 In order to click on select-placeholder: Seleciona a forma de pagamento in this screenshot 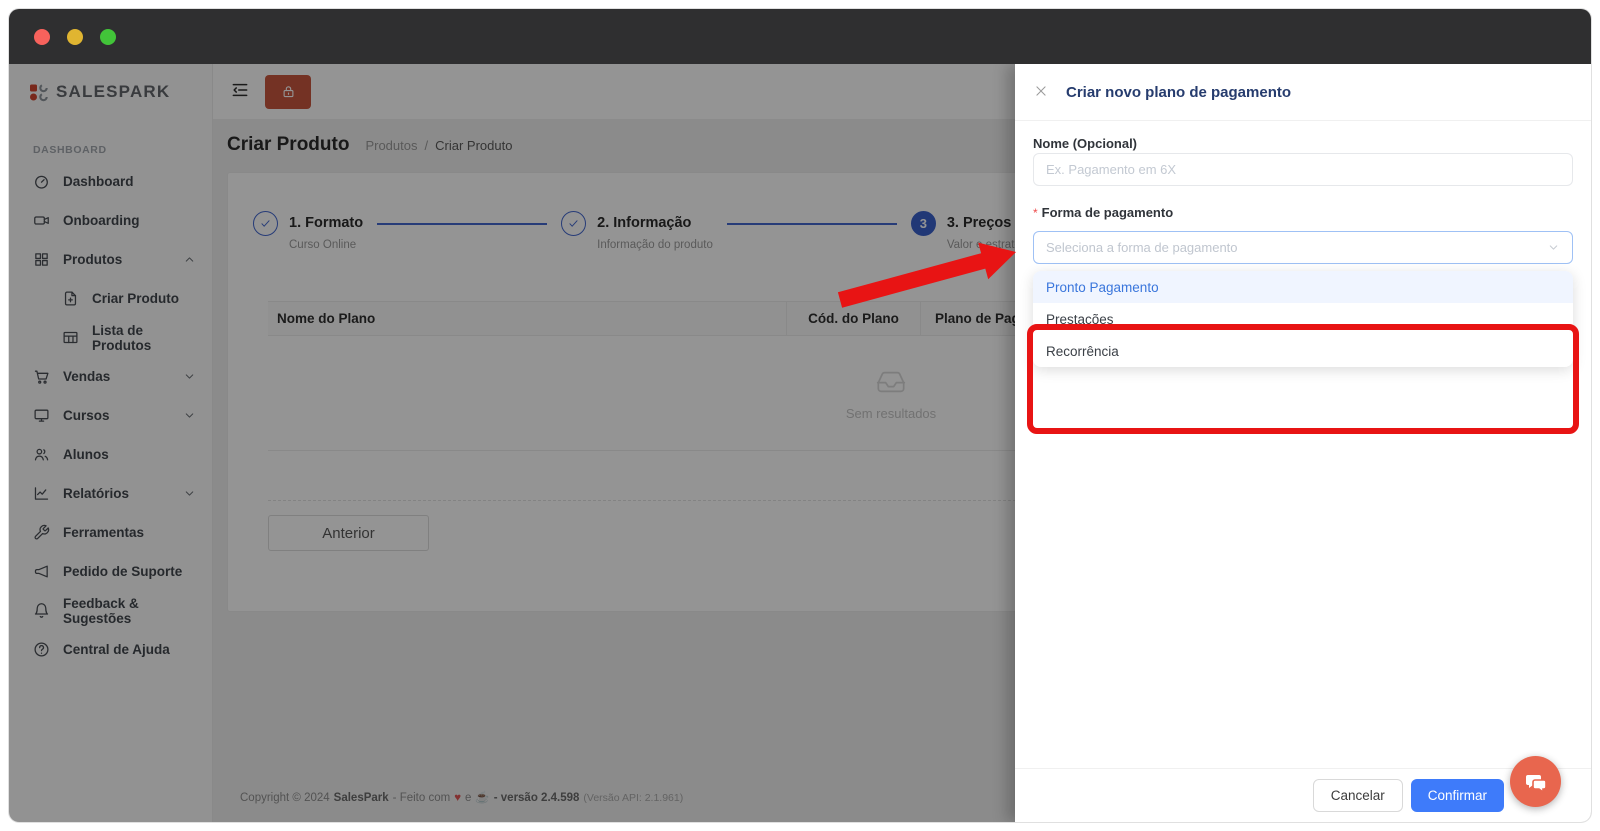, I will do `click(1142, 247)`.